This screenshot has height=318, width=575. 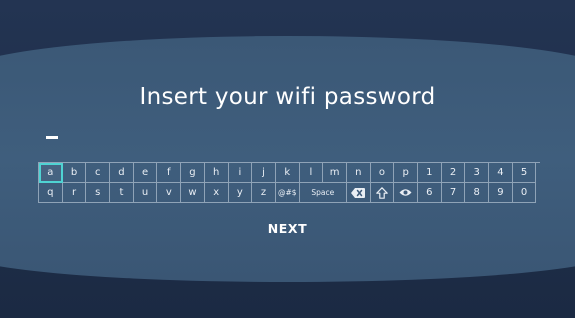 I want to click on key-s: s, so click(x=98, y=193).